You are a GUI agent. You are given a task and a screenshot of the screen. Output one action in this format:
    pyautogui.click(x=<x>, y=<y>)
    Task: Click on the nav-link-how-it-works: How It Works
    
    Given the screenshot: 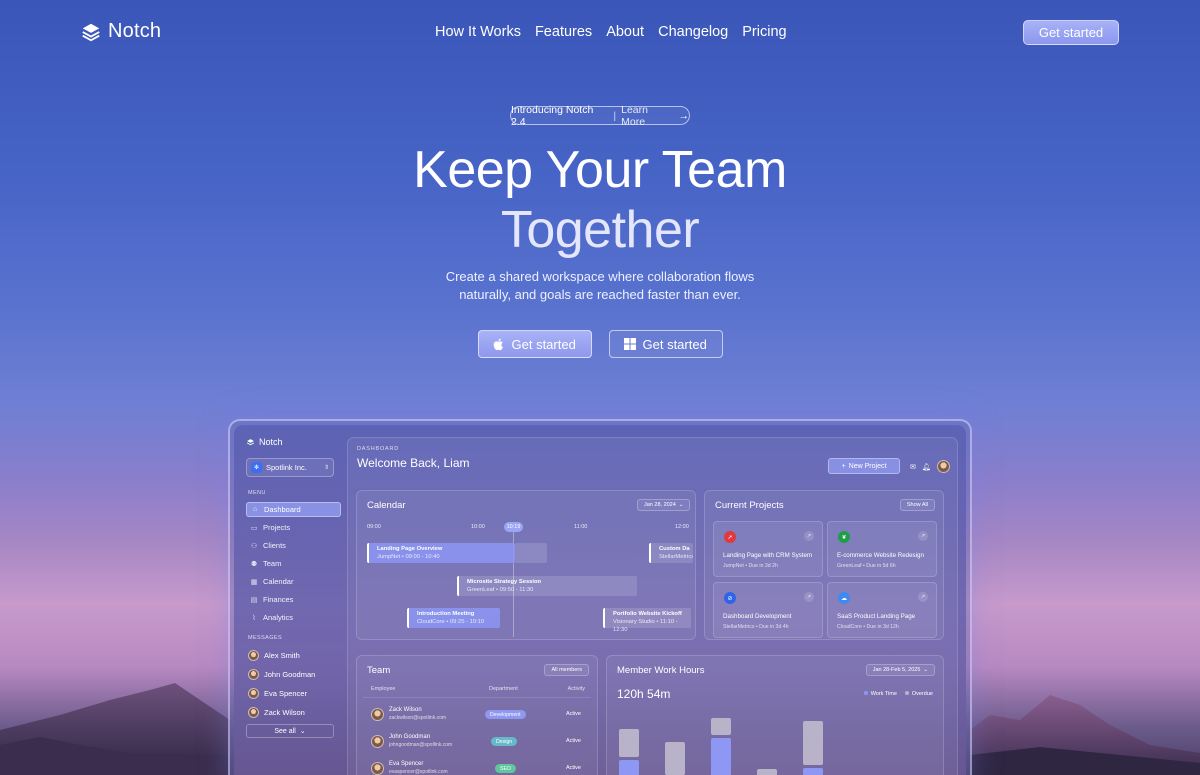 What is the action you would take?
    pyautogui.click(x=478, y=32)
    